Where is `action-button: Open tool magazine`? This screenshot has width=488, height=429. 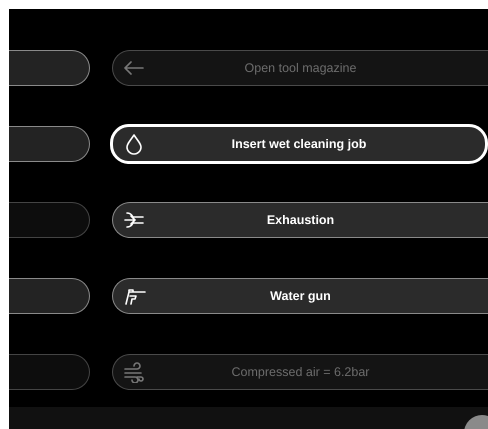 action-button: Open tool magazine is located at coordinates (300, 68).